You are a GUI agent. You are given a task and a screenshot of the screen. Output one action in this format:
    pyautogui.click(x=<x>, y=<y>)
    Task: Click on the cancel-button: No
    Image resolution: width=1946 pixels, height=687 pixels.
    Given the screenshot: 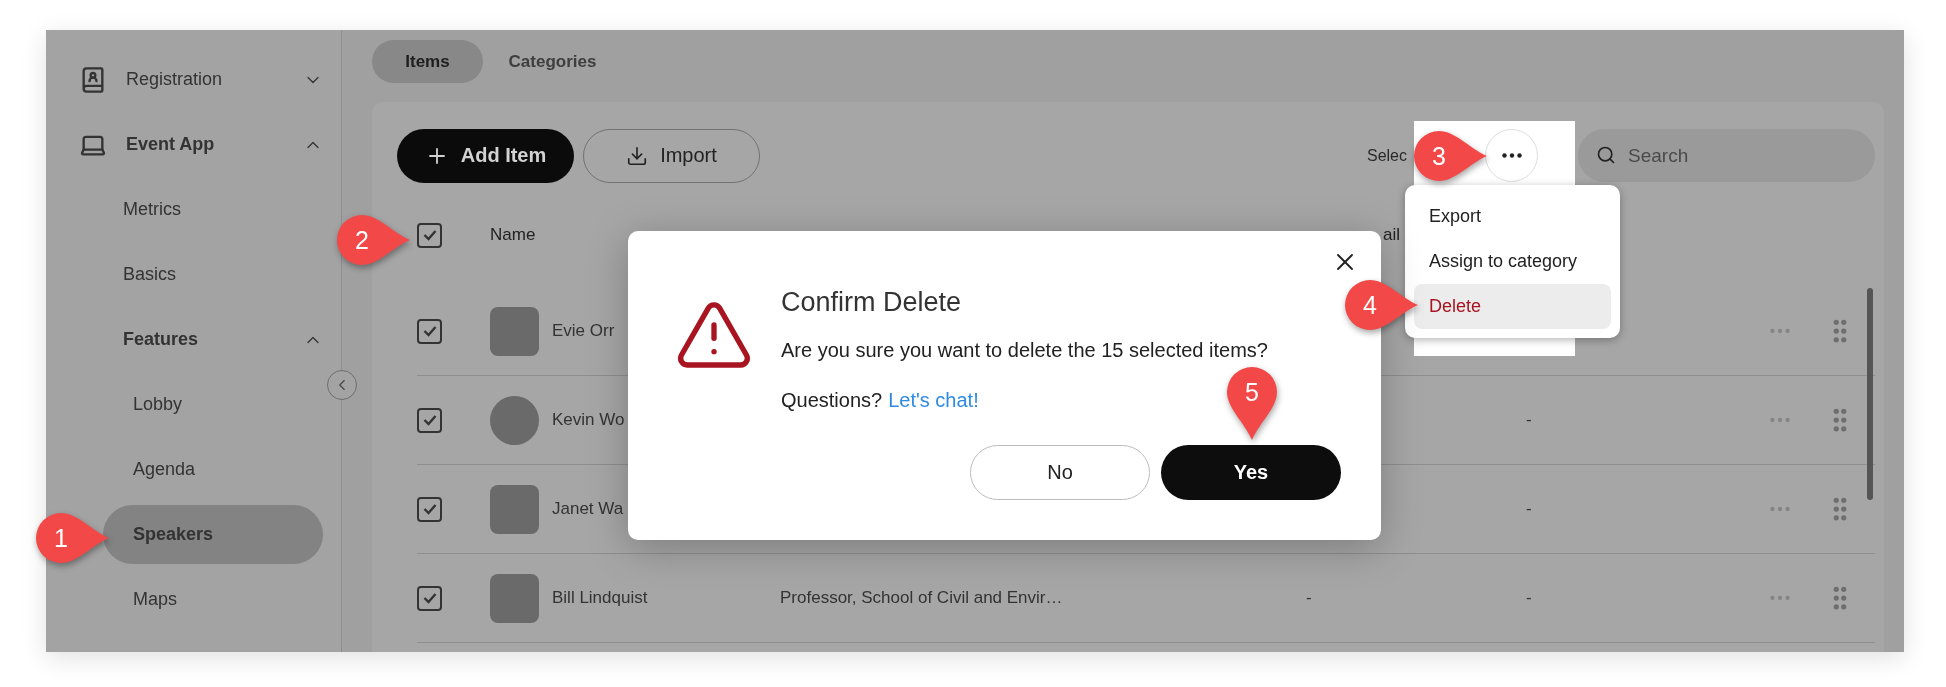 What is the action you would take?
    pyautogui.click(x=1060, y=472)
    